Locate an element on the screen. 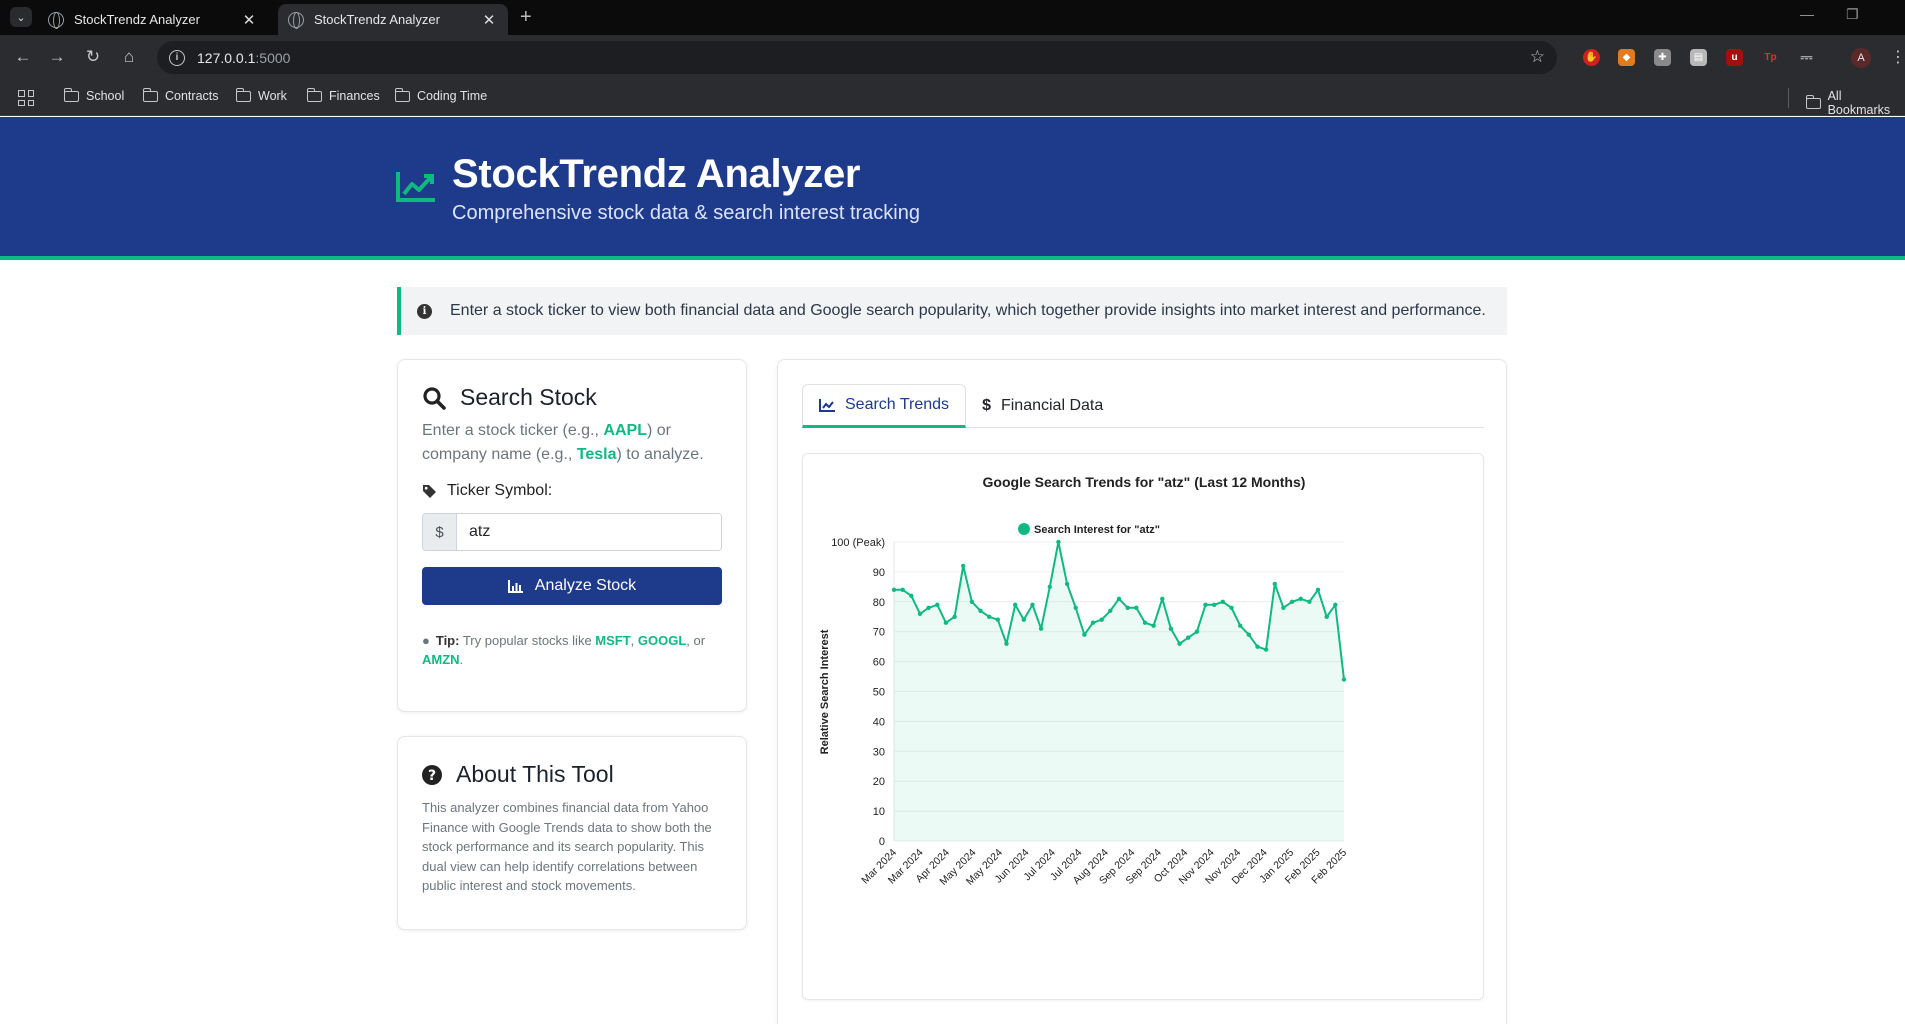  browser-tab-title: StockTrendz Analyzer is located at coordinates (137, 19).